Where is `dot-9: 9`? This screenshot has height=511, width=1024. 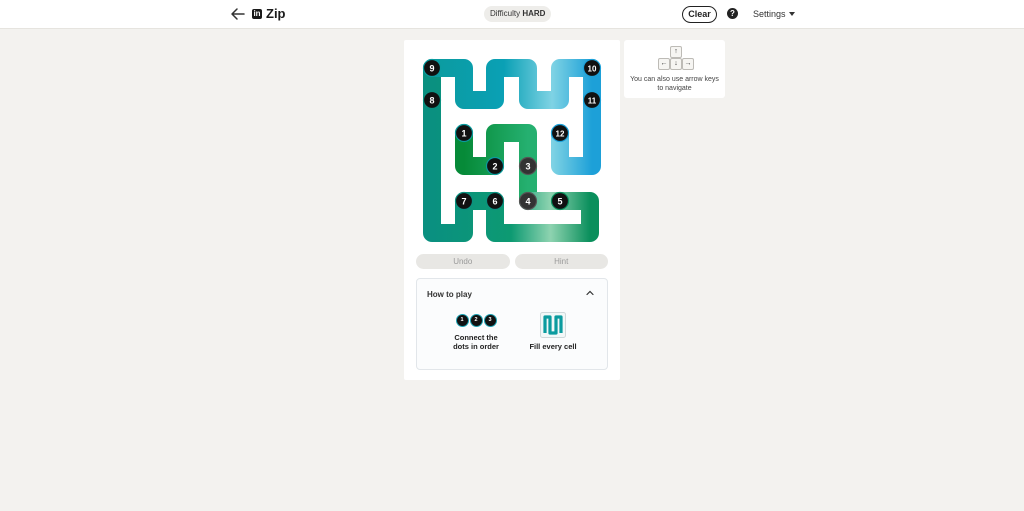
dot-9: 9 is located at coordinates (432, 68).